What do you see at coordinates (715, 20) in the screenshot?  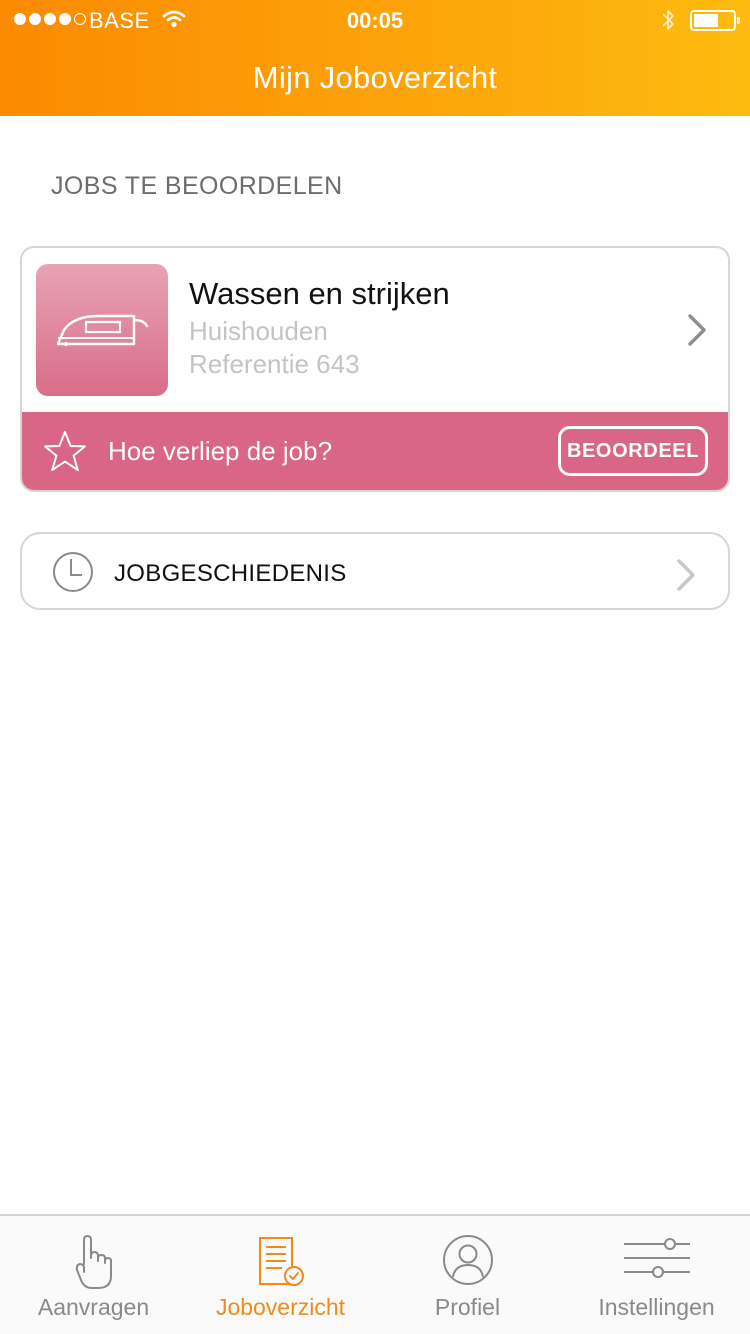 I see `battery-icon` at bounding box center [715, 20].